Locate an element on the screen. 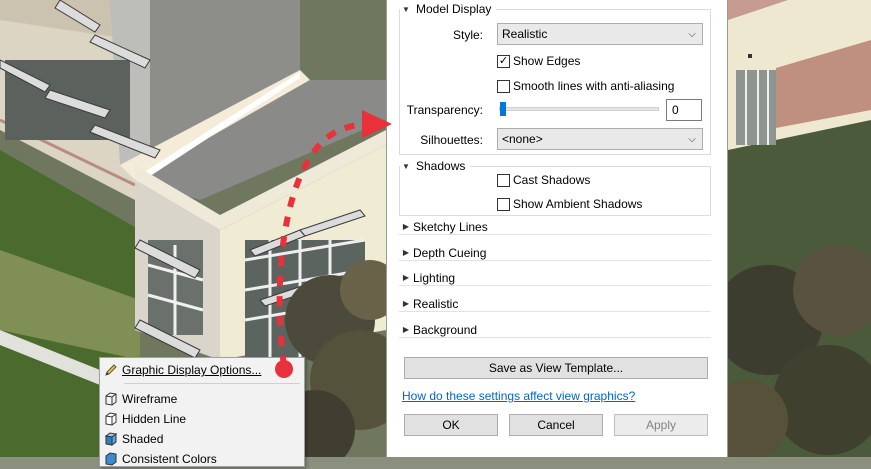 This screenshot has height=469, width=871. smooth-lines-checkbox: Smooth lines with anti-aliasing is located at coordinates (585, 86).